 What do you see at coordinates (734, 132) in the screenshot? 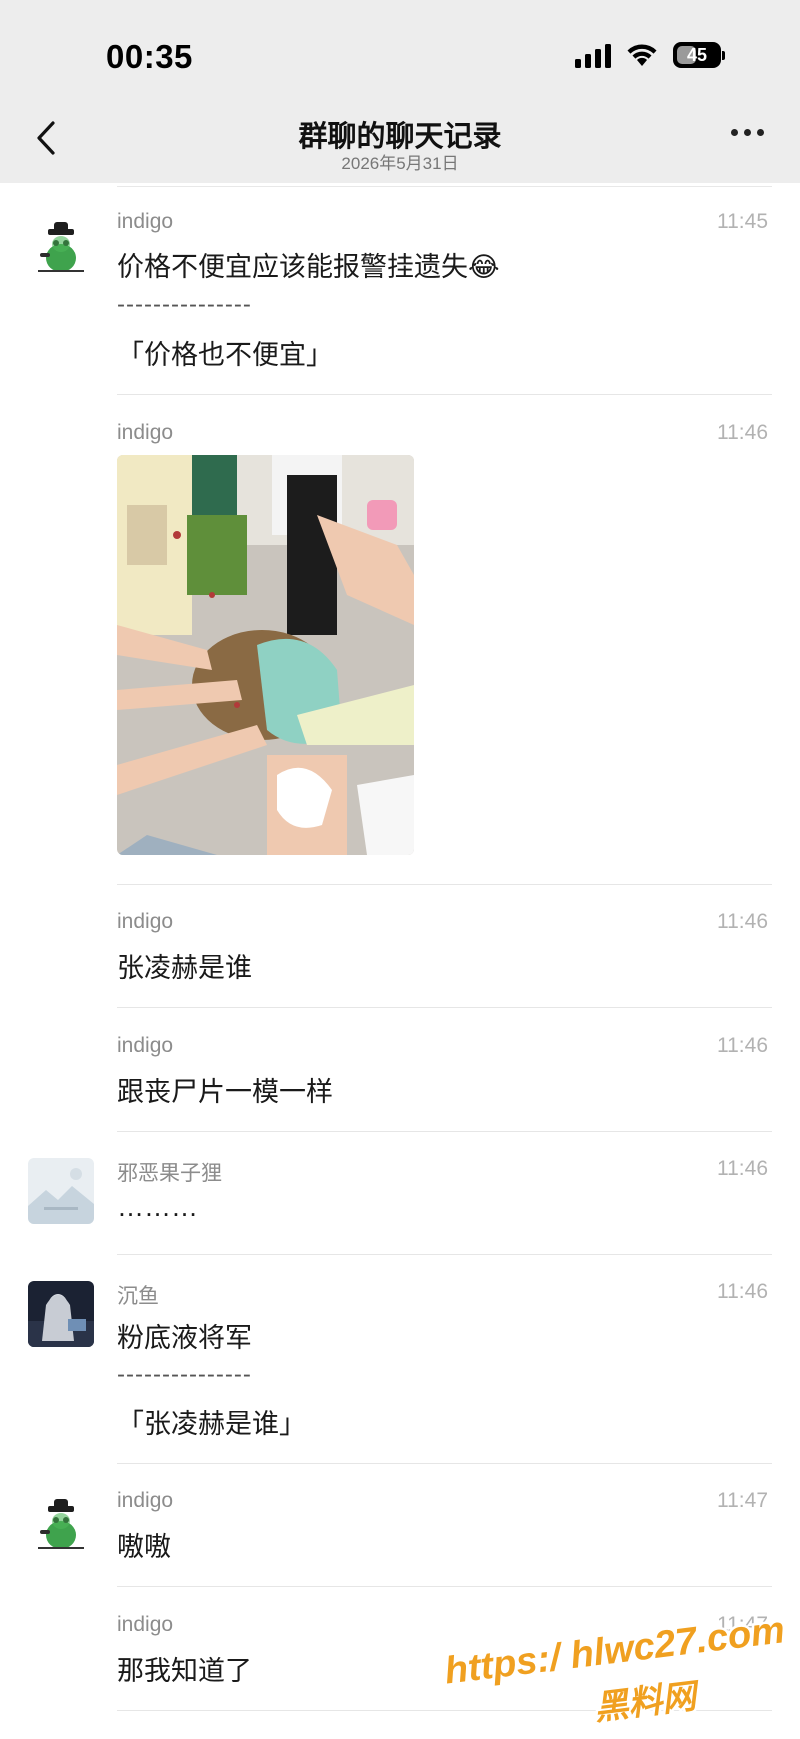
I see `ellipsis-icon` at bounding box center [734, 132].